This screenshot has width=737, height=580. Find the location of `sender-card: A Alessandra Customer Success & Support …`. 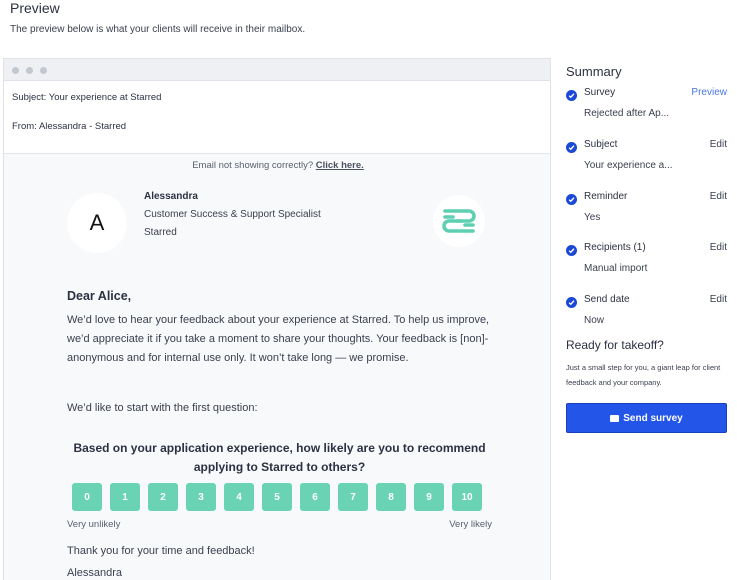

sender-card: A Alessandra Customer Success & Support … is located at coordinates (276, 227).